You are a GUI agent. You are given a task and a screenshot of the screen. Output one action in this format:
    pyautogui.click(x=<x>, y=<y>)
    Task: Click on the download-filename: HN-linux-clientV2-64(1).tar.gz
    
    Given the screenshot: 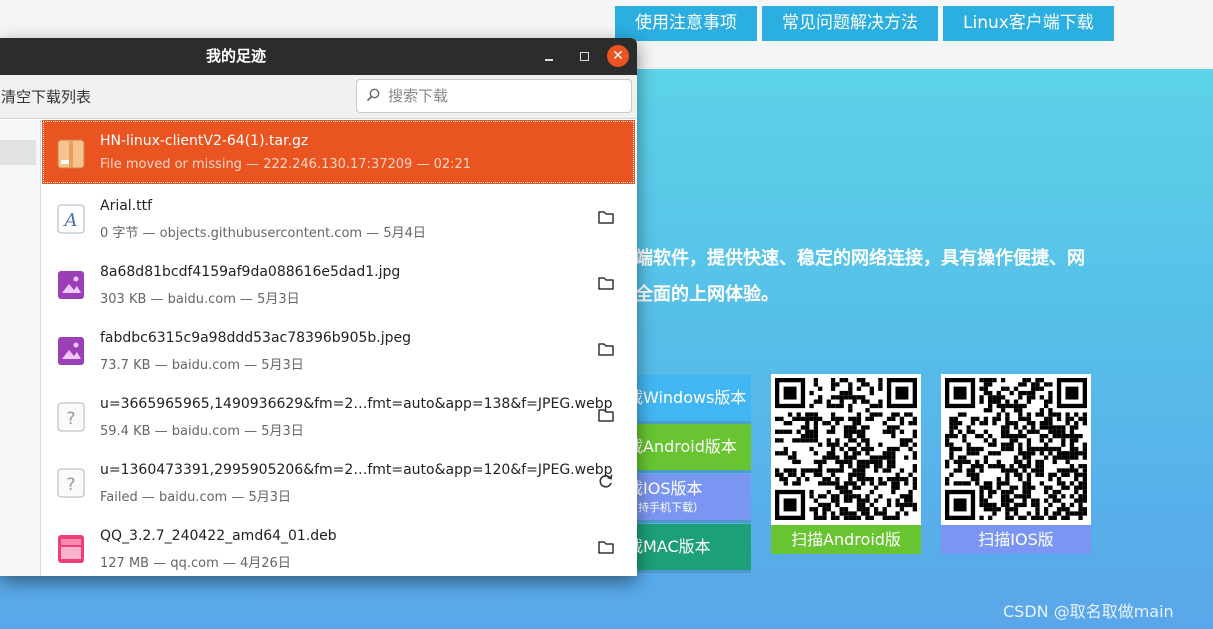 What is the action you would take?
    pyautogui.click(x=204, y=141)
    